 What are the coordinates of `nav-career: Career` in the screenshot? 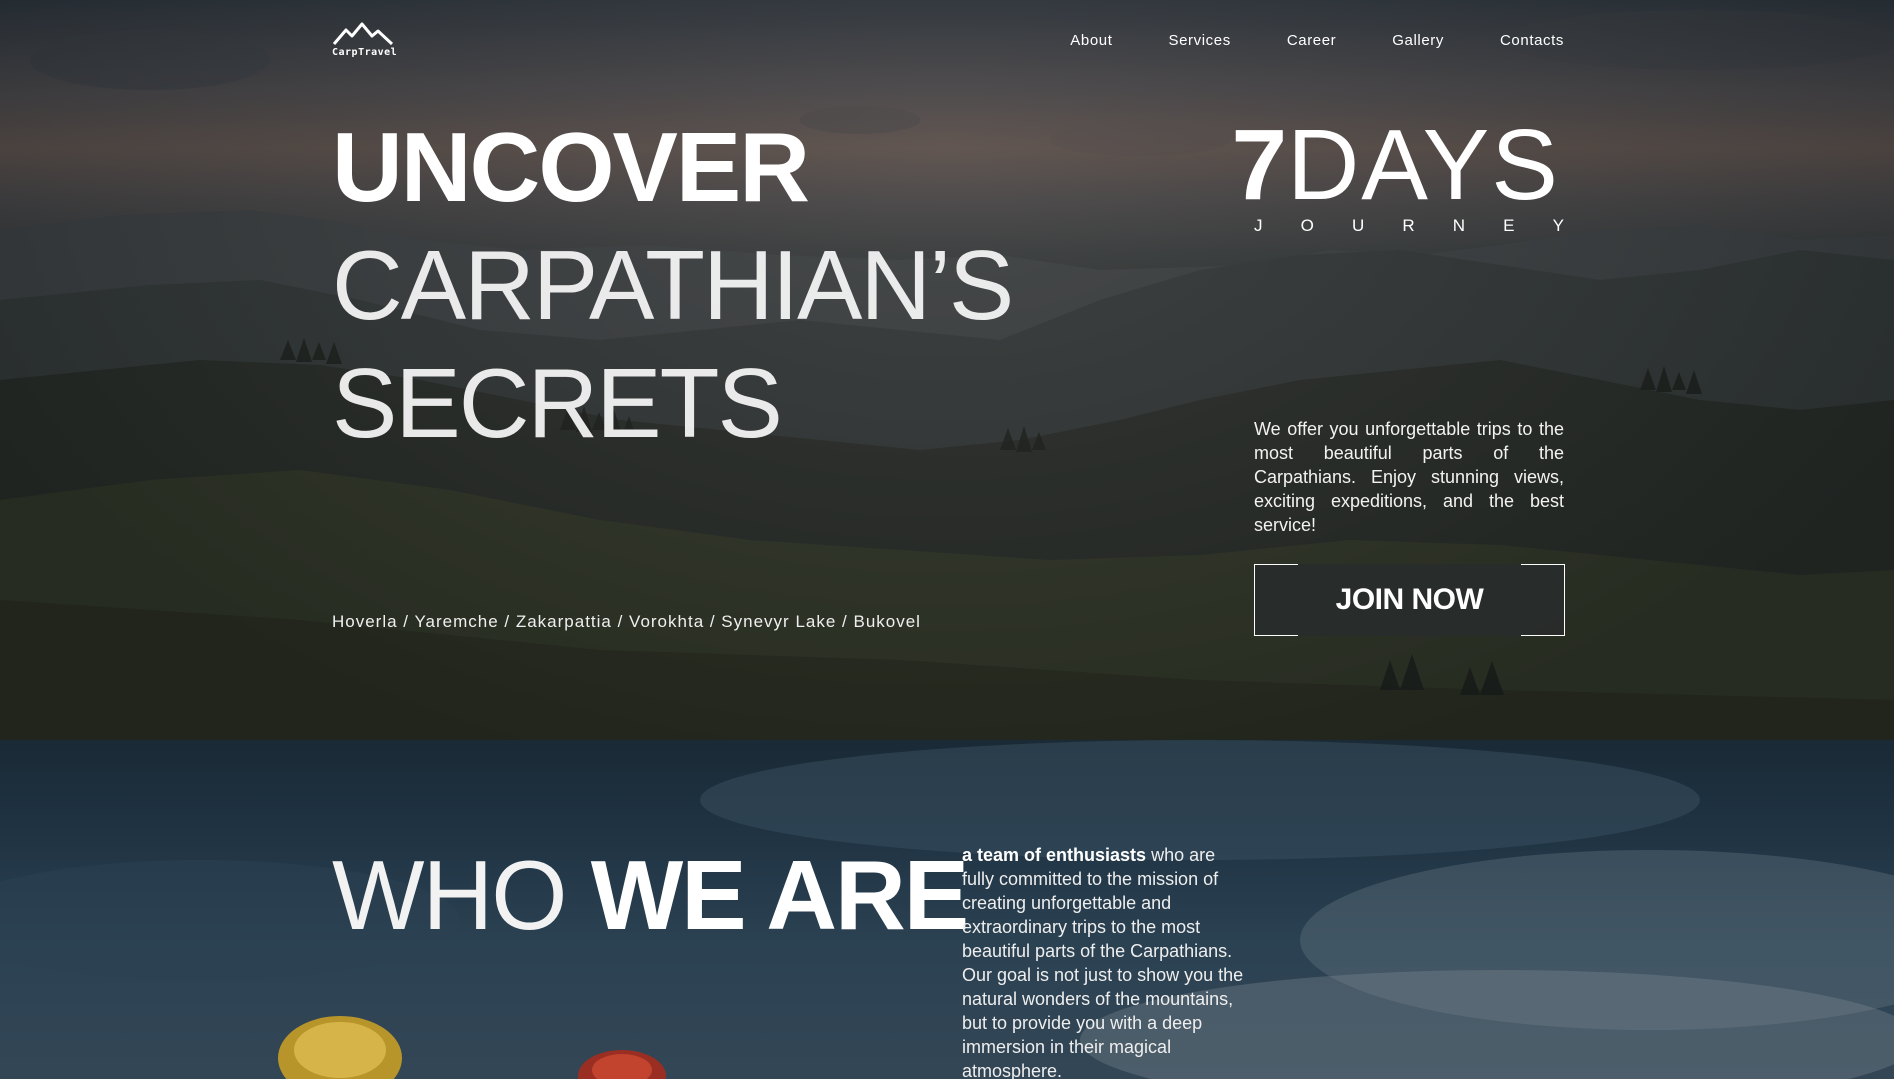 It's located at (1311, 40).